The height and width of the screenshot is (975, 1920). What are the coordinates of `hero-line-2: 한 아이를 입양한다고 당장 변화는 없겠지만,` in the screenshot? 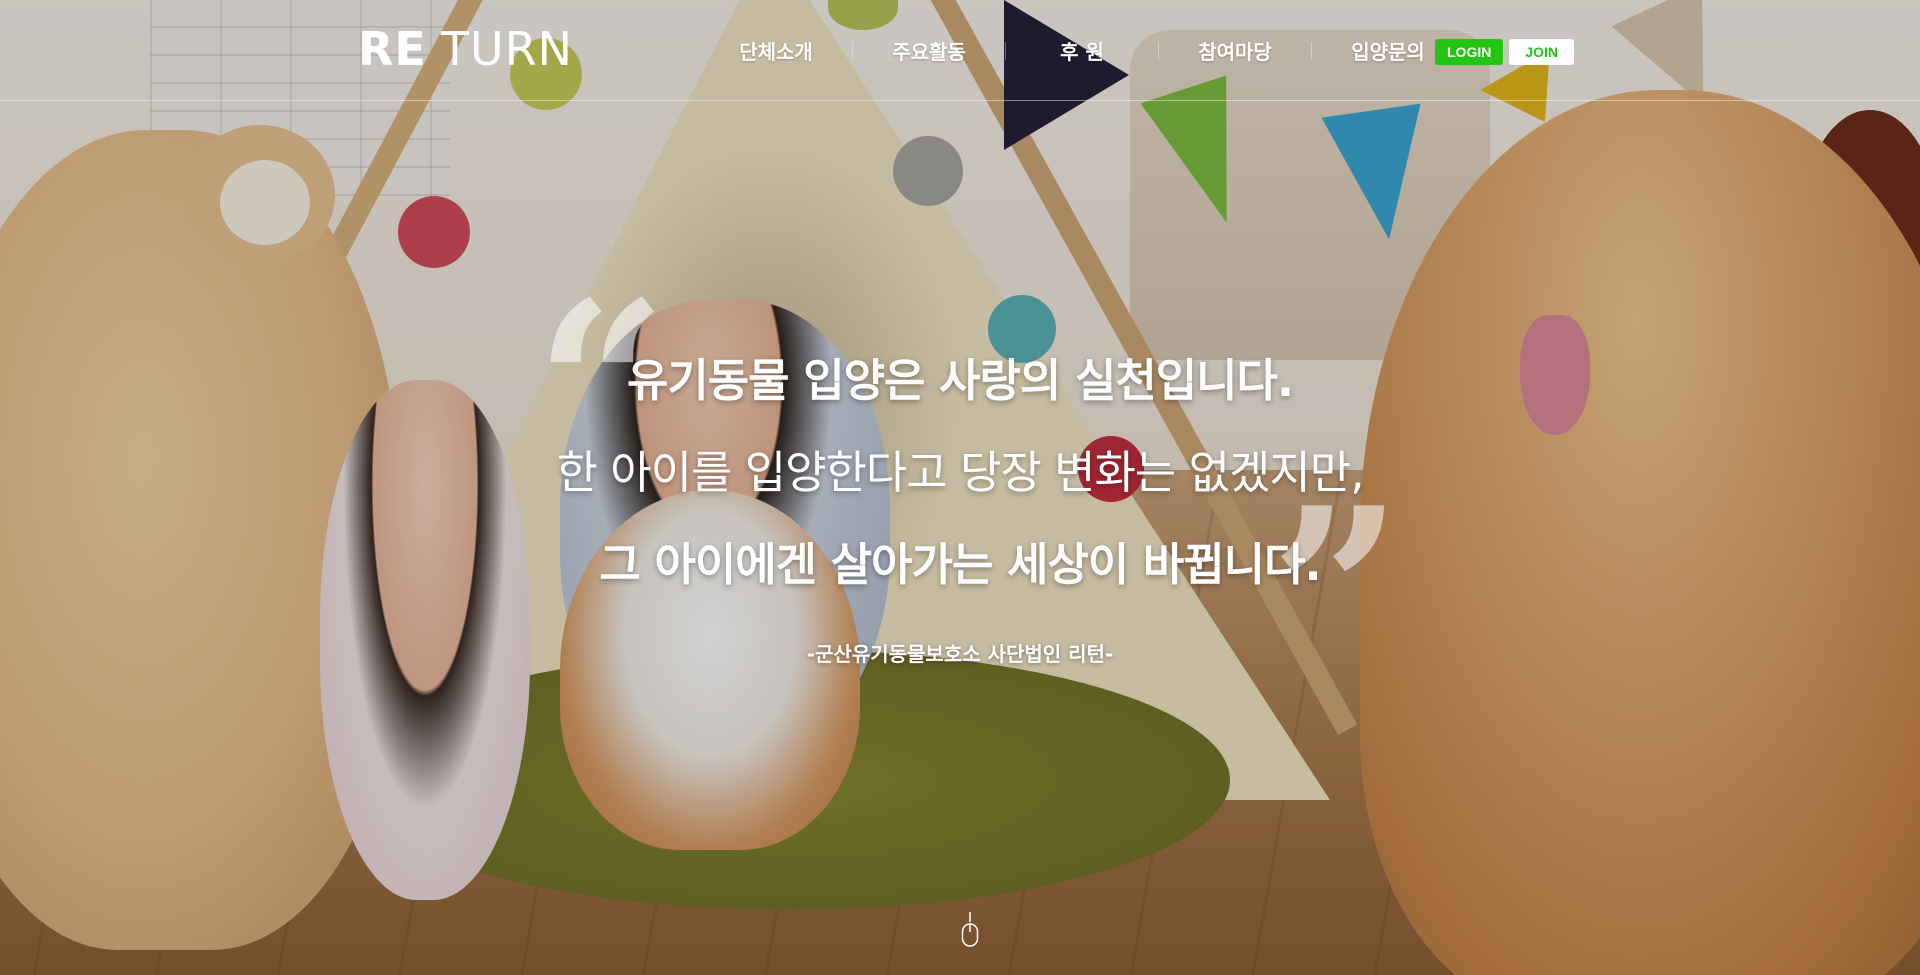 It's located at (960, 472).